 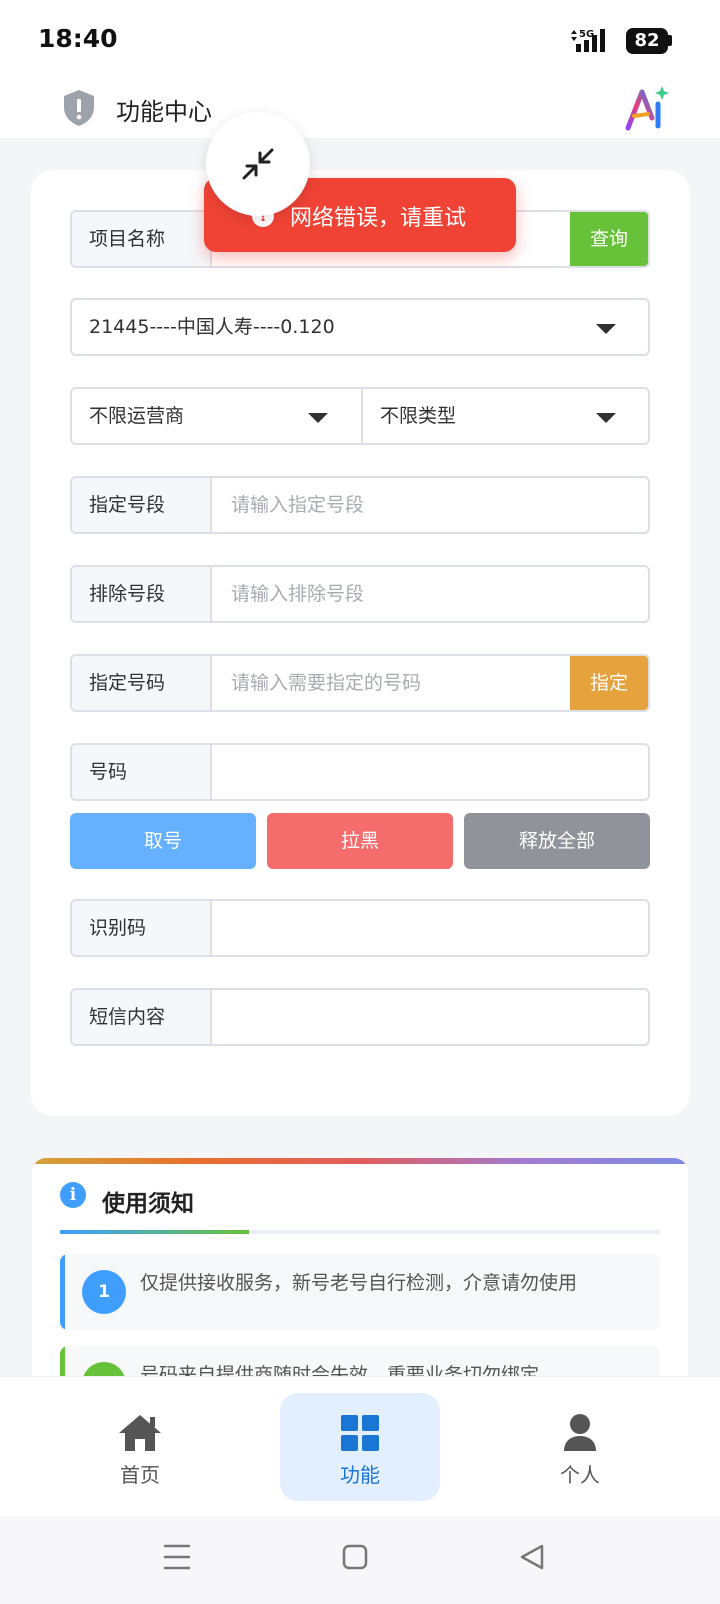 I want to click on status-time: 18:40, so click(x=78, y=38).